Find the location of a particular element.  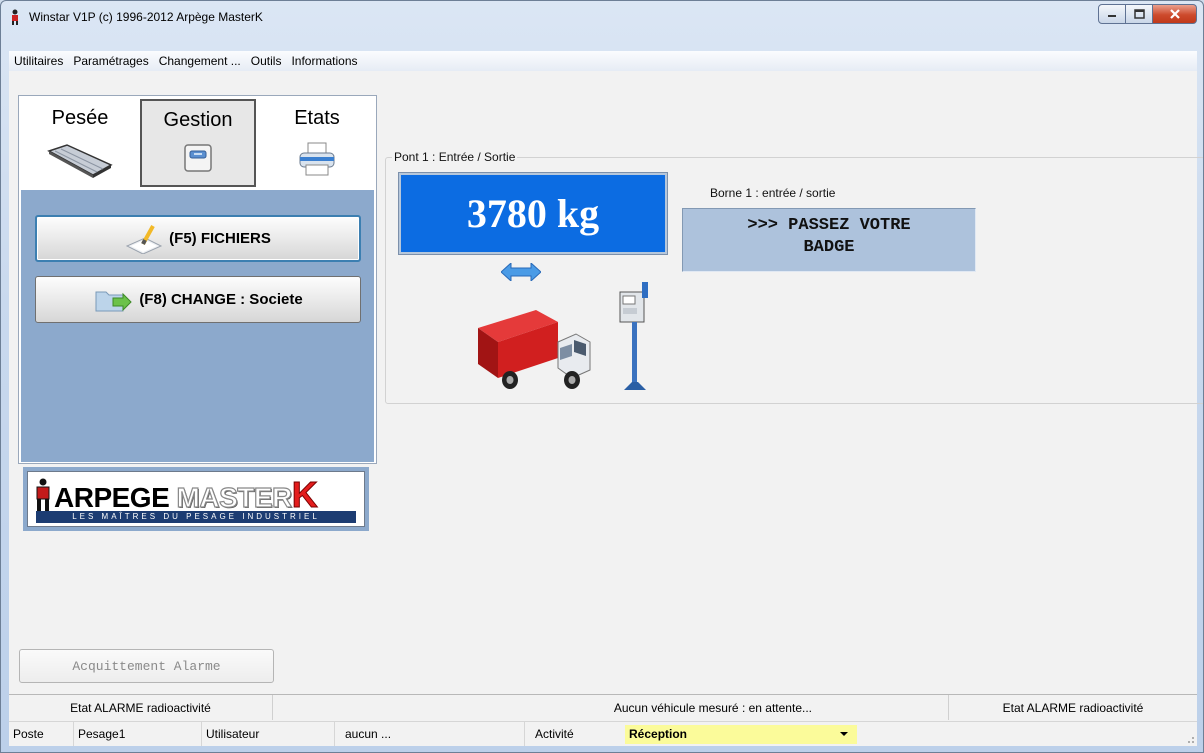

tab-etats: Etats is located at coordinates (317, 143).